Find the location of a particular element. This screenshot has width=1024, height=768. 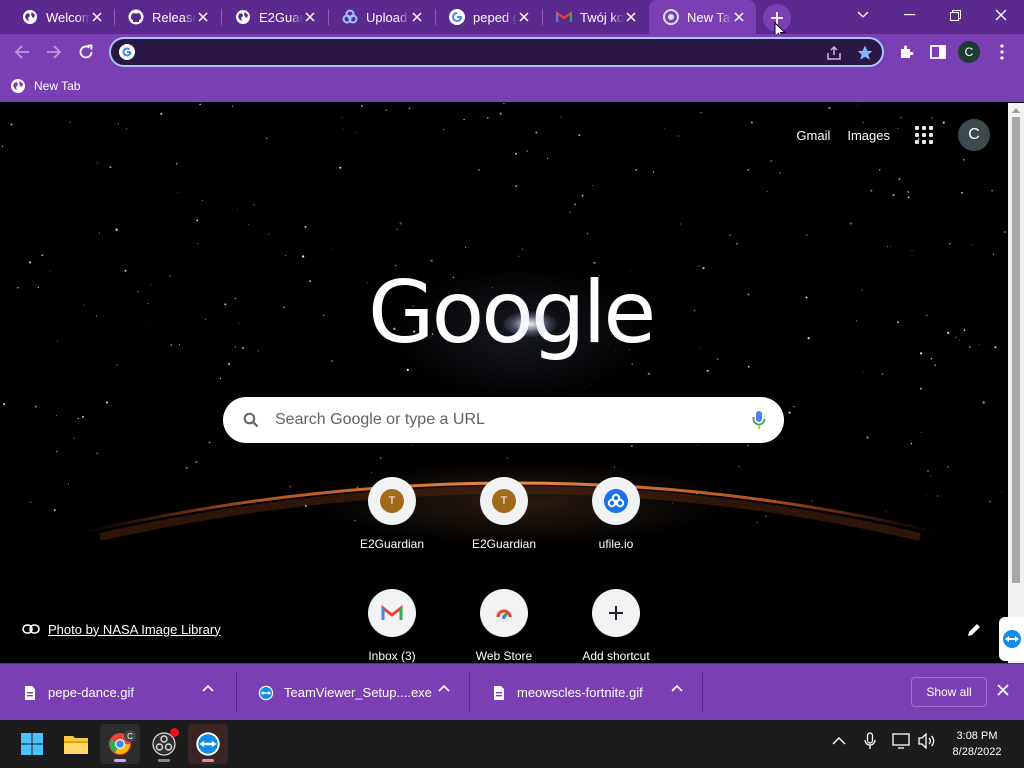

windows-start-icon is located at coordinates (32, 744).